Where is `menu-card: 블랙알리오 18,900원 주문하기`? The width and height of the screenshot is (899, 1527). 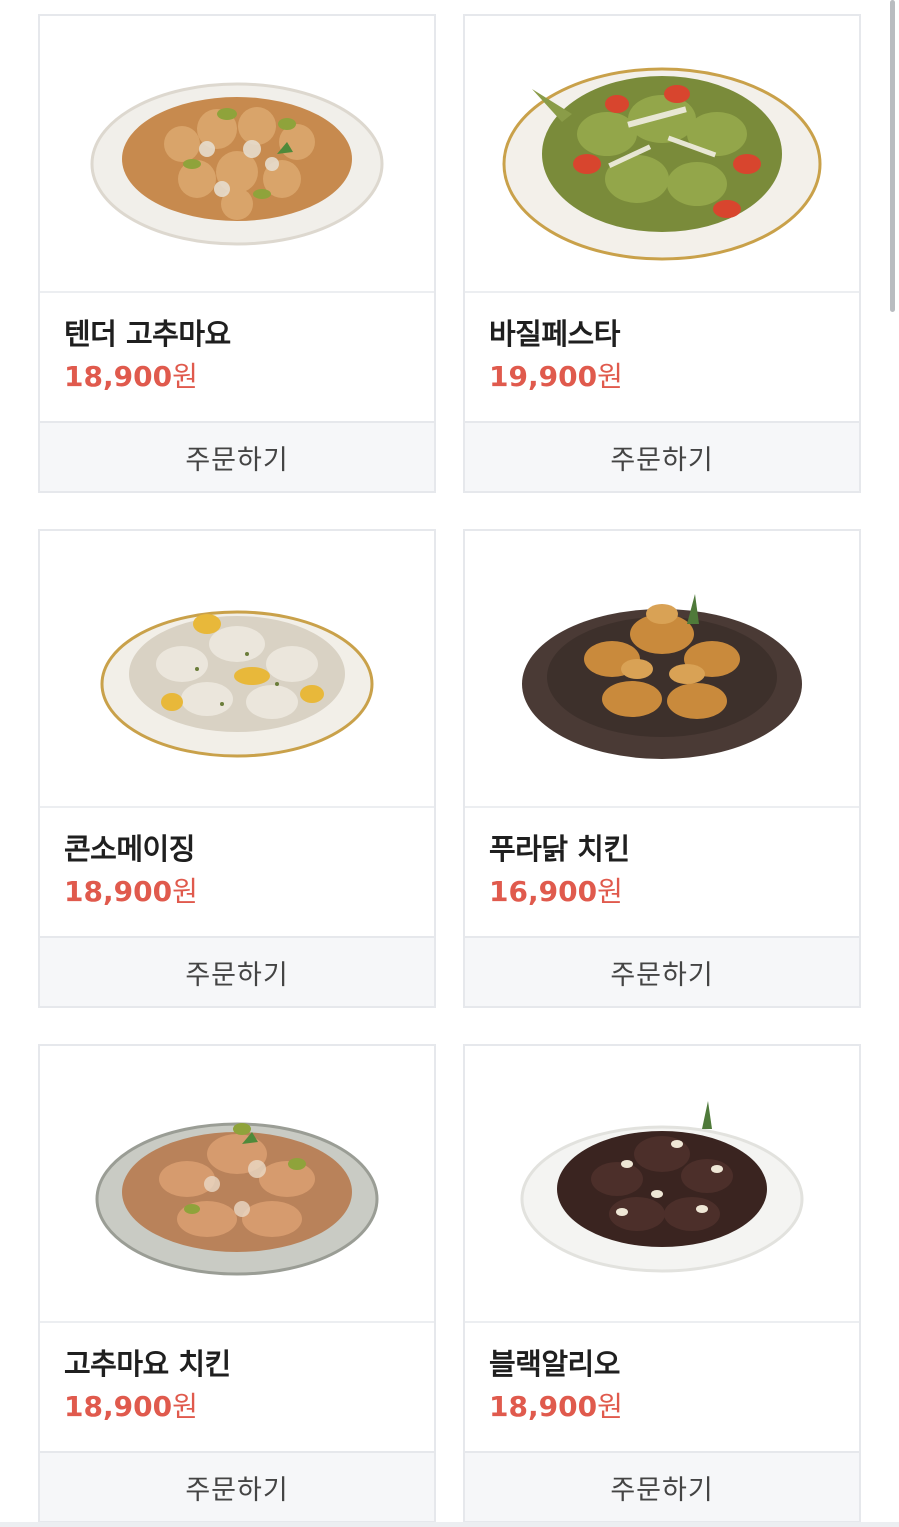
menu-card: 블랙알리오 18,900원 주문하기 is located at coordinates (662, 1283).